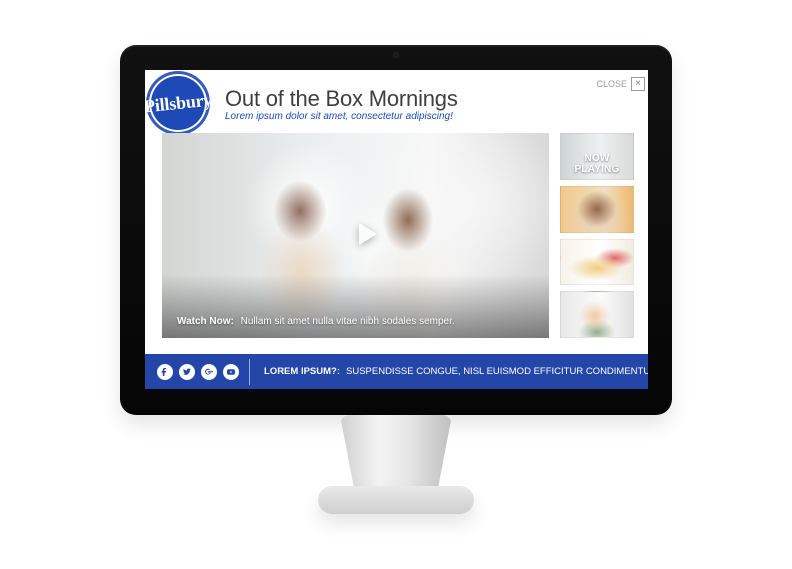 The height and width of the screenshot is (569, 792). What do you see at coordinates (611, 84) in the screenshot?
I see `close-label: CLOSE` at bounding box center [611, 84].